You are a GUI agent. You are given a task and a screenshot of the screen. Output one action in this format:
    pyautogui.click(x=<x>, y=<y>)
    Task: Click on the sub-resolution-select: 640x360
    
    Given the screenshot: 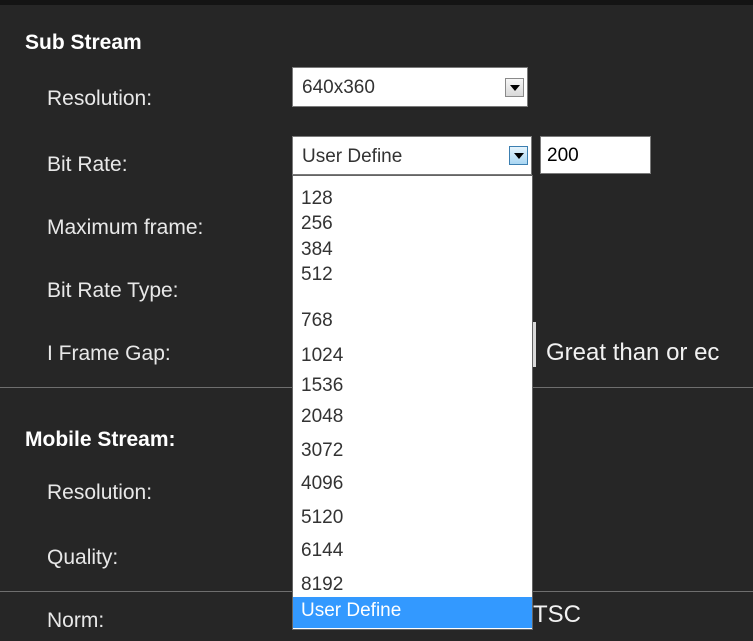 What is the action you would take?
    pyautogui.click(x=410, y=87)
    